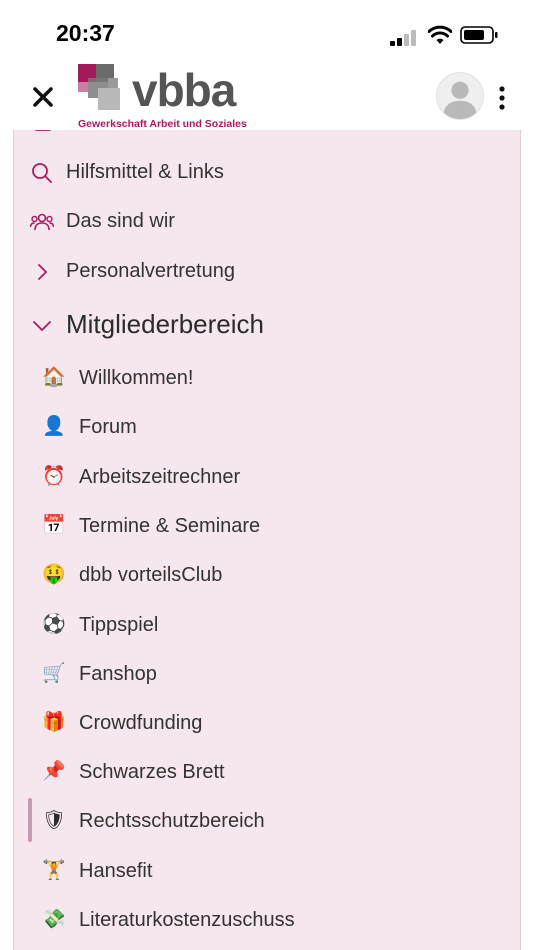 This screenshot has width=534, height=950. What do you see at coordinates (150, 270) in the screenshot?
I see `menu-item-label: Personalvertretung` at bounding box center [150, 270].